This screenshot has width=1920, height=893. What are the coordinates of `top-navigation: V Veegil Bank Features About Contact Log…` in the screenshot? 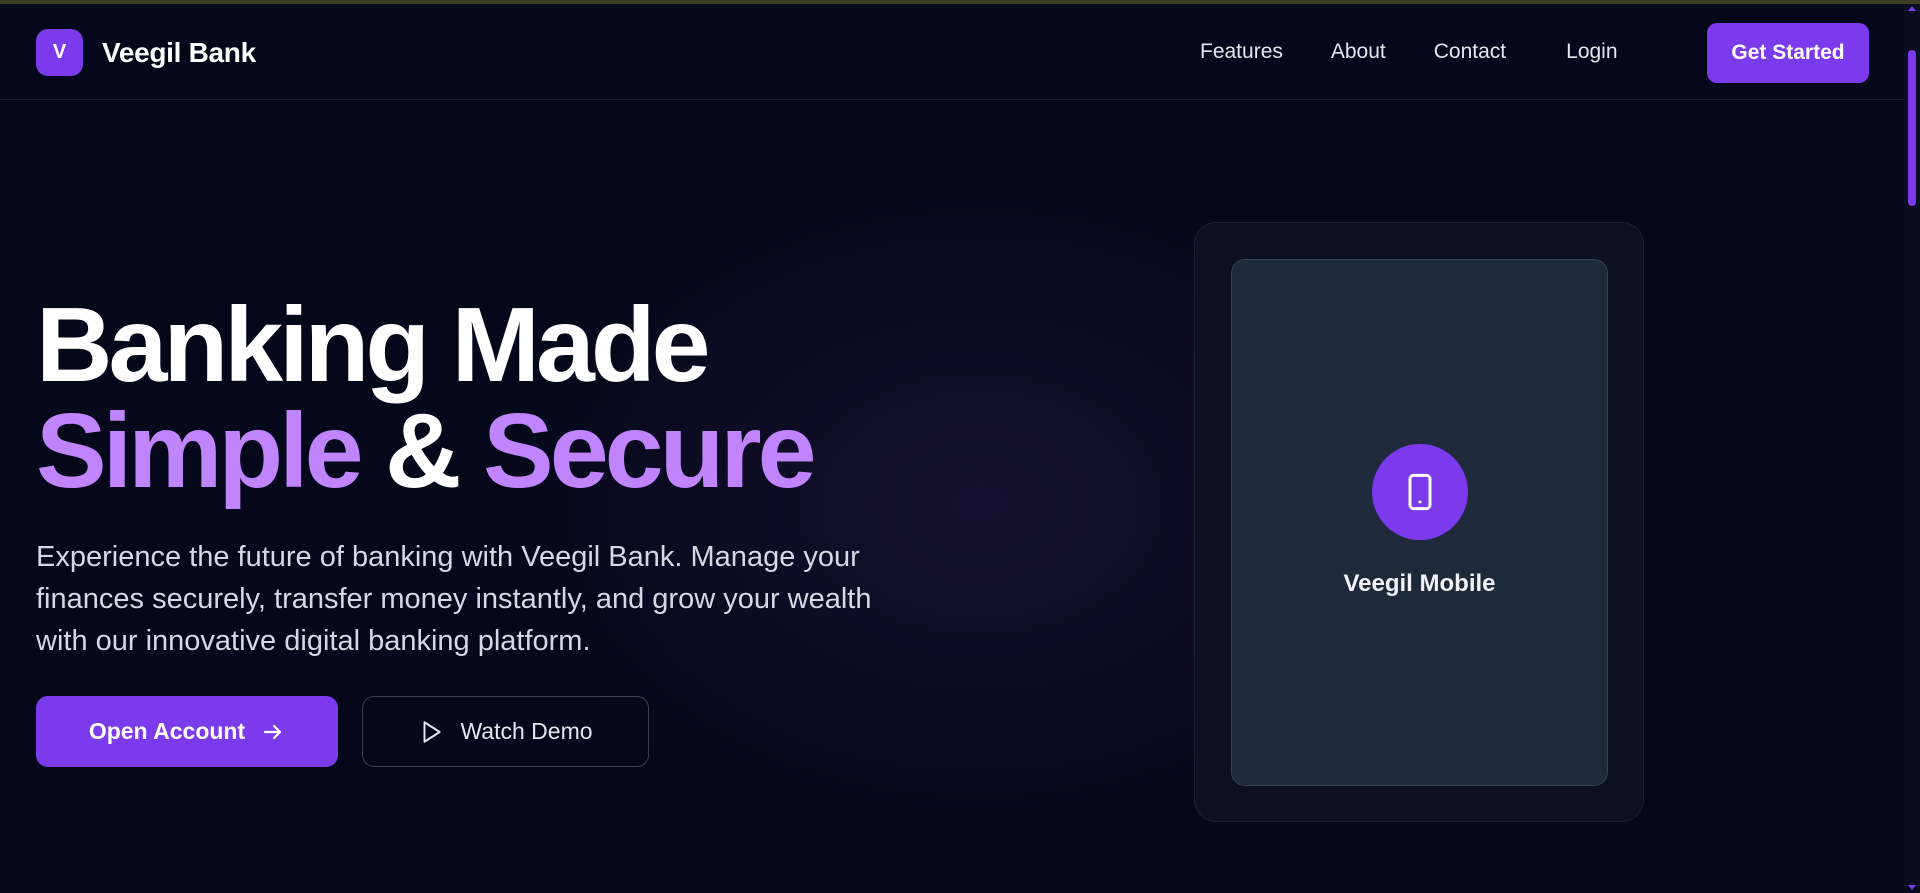 It's located at (952, 52).